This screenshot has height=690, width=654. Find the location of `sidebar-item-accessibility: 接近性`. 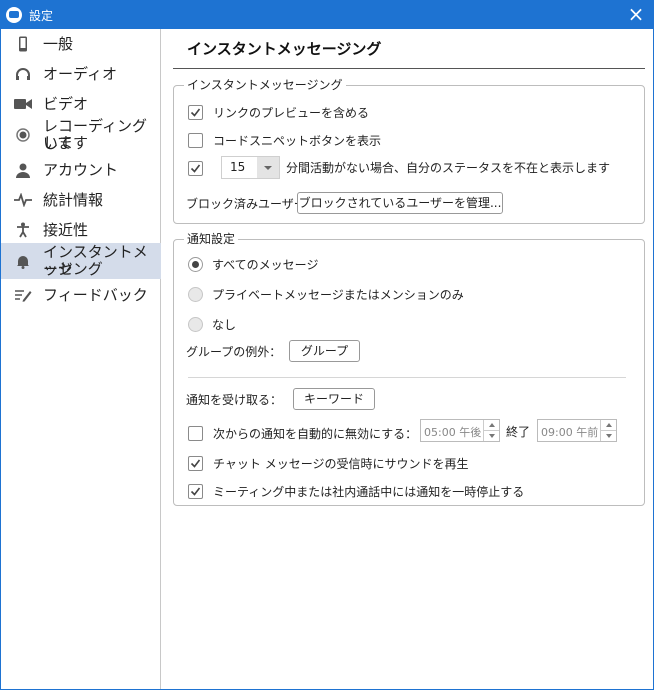

sidebar-item-accessibility: 接近性 is located at coordinates (81, 230).